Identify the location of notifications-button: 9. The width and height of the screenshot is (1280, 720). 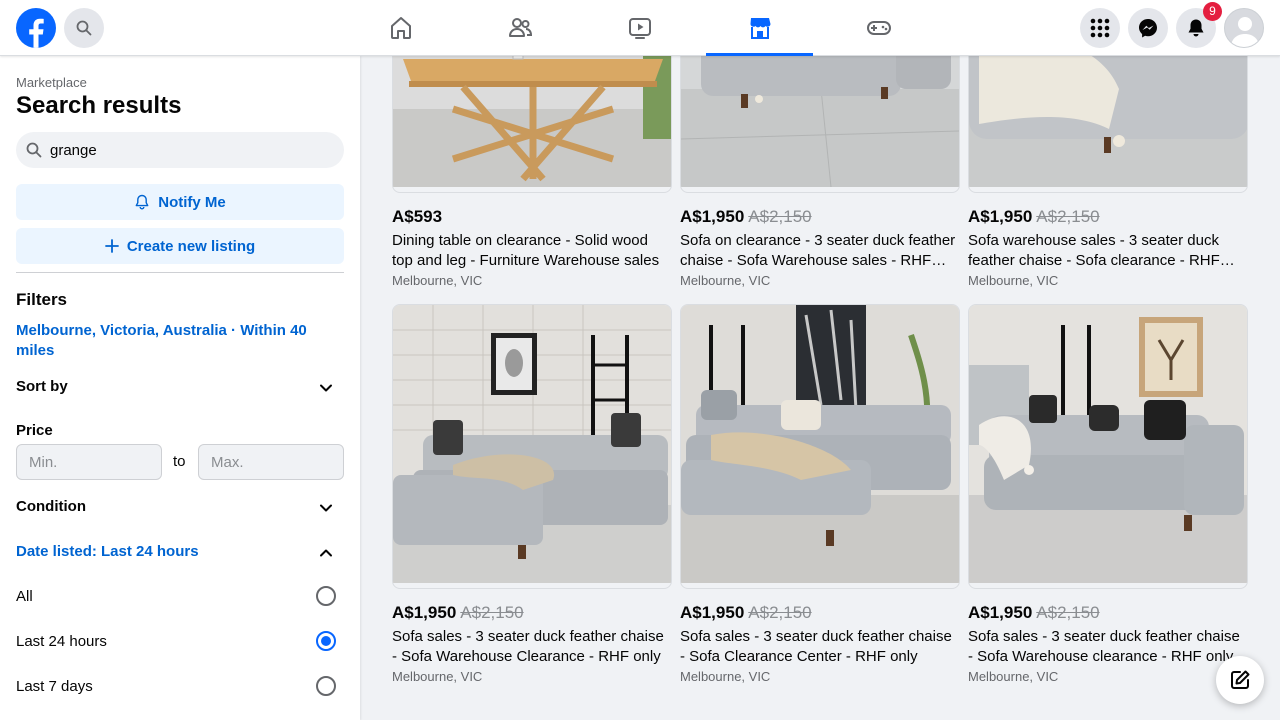
(1199, 25).